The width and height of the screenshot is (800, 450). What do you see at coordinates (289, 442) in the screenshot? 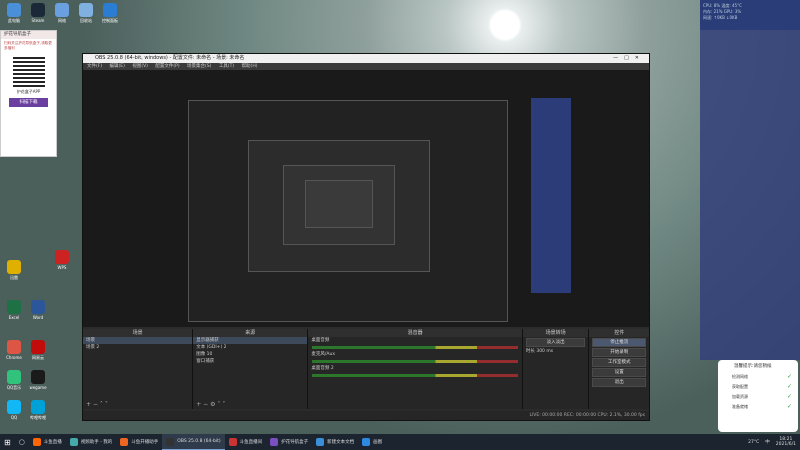
I see `taskbar-app: 护花导航盒子` at bounding box center [289, 442].